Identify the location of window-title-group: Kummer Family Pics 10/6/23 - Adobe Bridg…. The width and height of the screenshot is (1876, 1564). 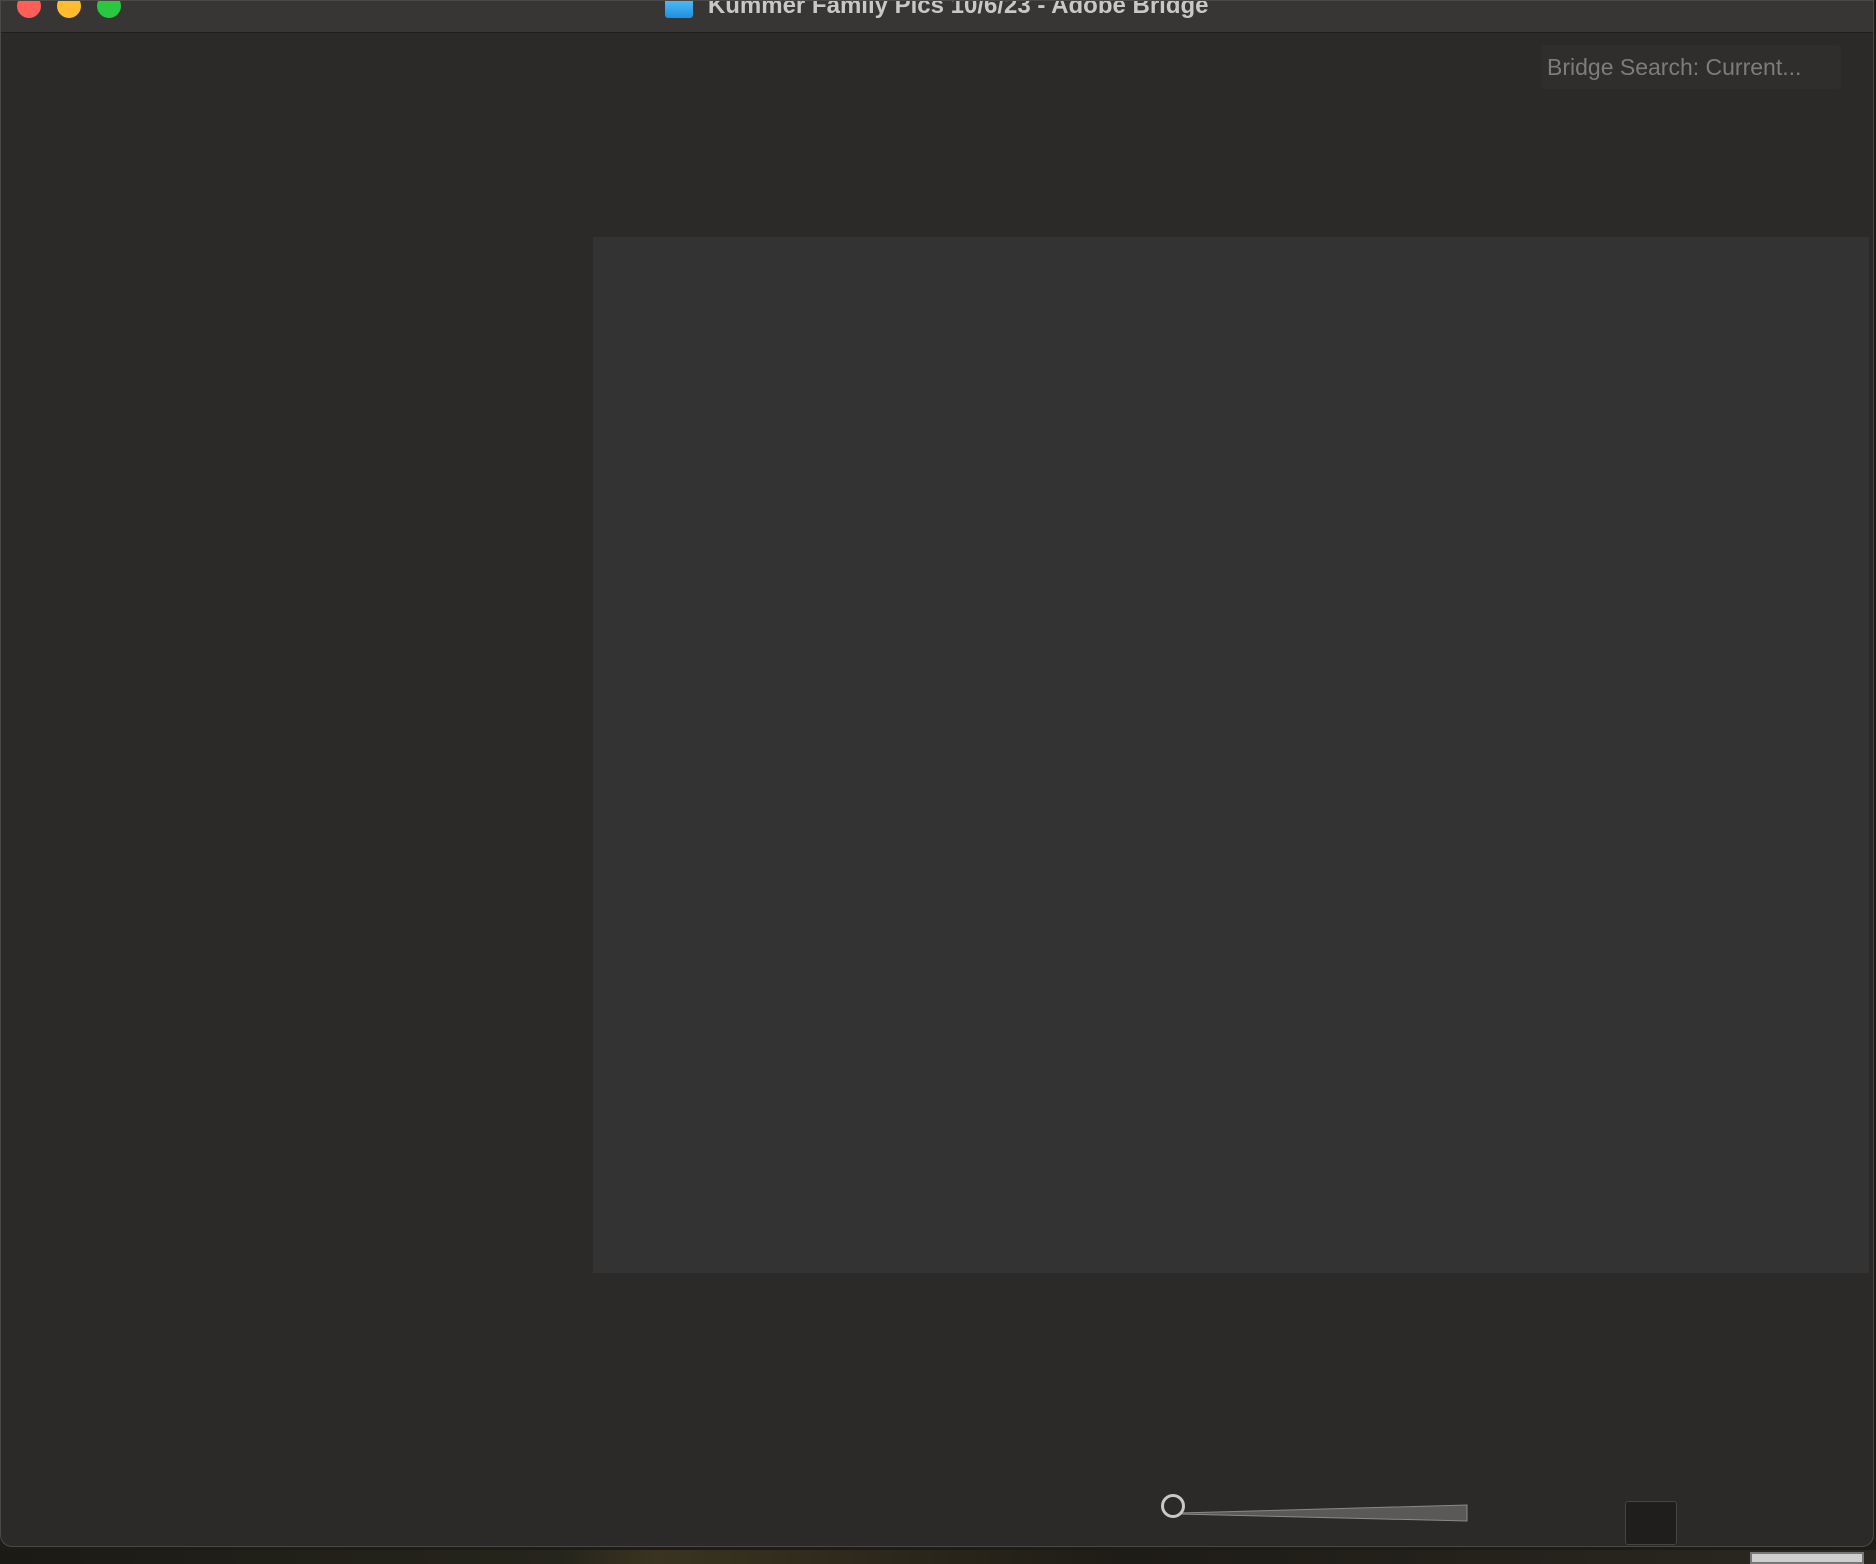
(937, 10).